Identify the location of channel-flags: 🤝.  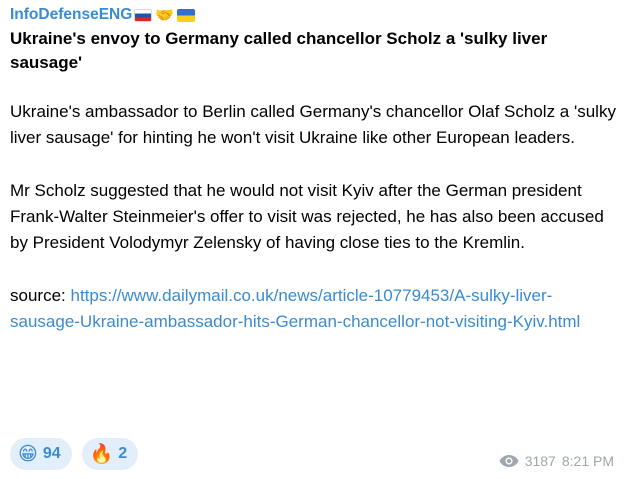
(164, 15).